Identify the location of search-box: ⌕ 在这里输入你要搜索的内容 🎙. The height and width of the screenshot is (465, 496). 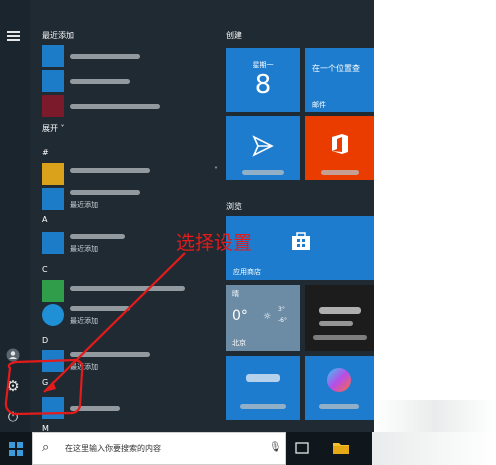
(159, 448).